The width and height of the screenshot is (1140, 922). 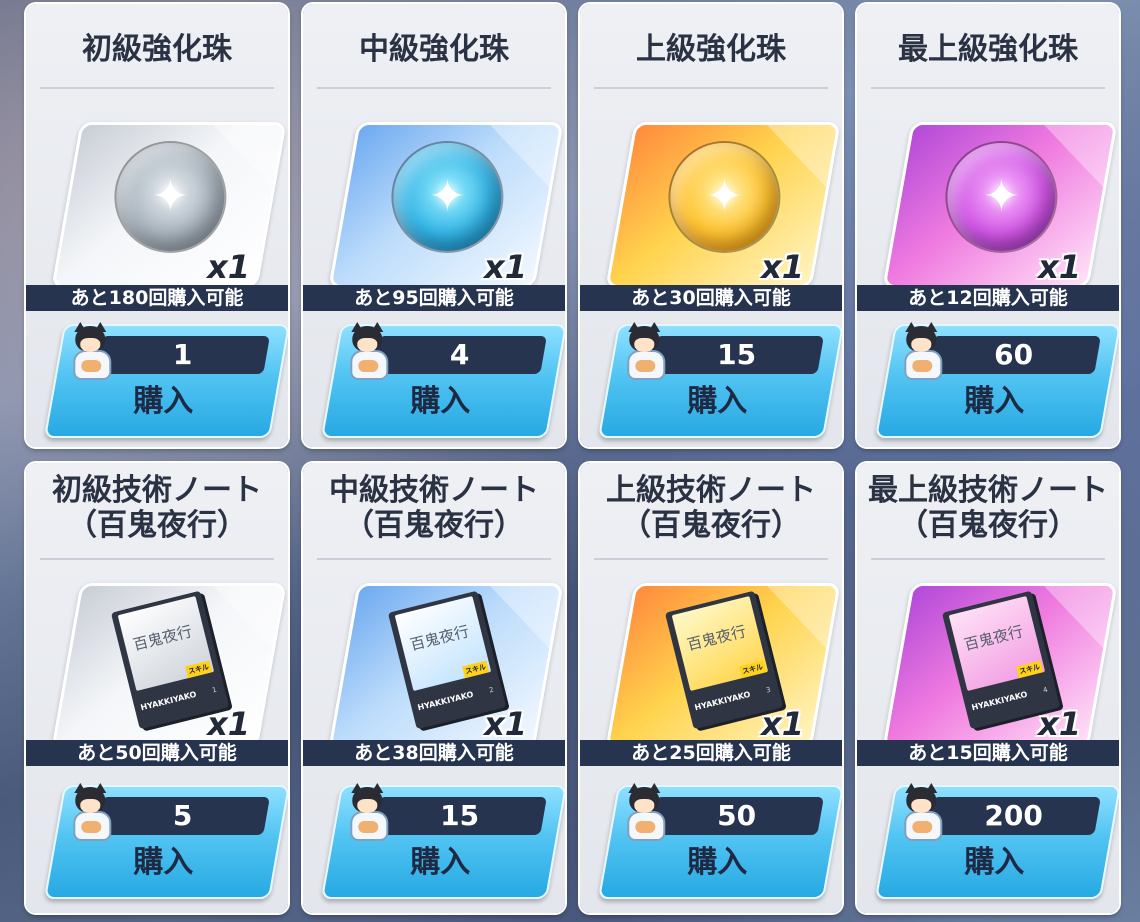 I want to click on buy-button: 5 購入, so click(x=165, y=841).